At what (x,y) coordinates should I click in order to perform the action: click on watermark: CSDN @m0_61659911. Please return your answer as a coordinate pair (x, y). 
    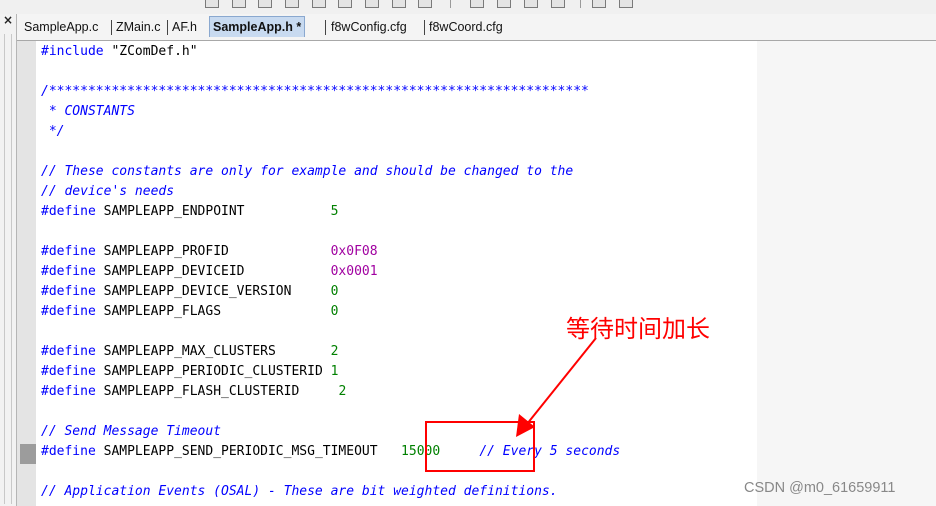
    Looking at the image, I should click on (820, 488).